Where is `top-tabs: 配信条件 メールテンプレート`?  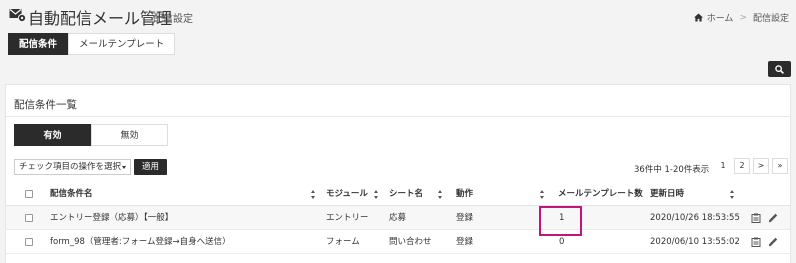 top-tabs: 配信条件 メールテンプレート is located at coordinates (92, 44).